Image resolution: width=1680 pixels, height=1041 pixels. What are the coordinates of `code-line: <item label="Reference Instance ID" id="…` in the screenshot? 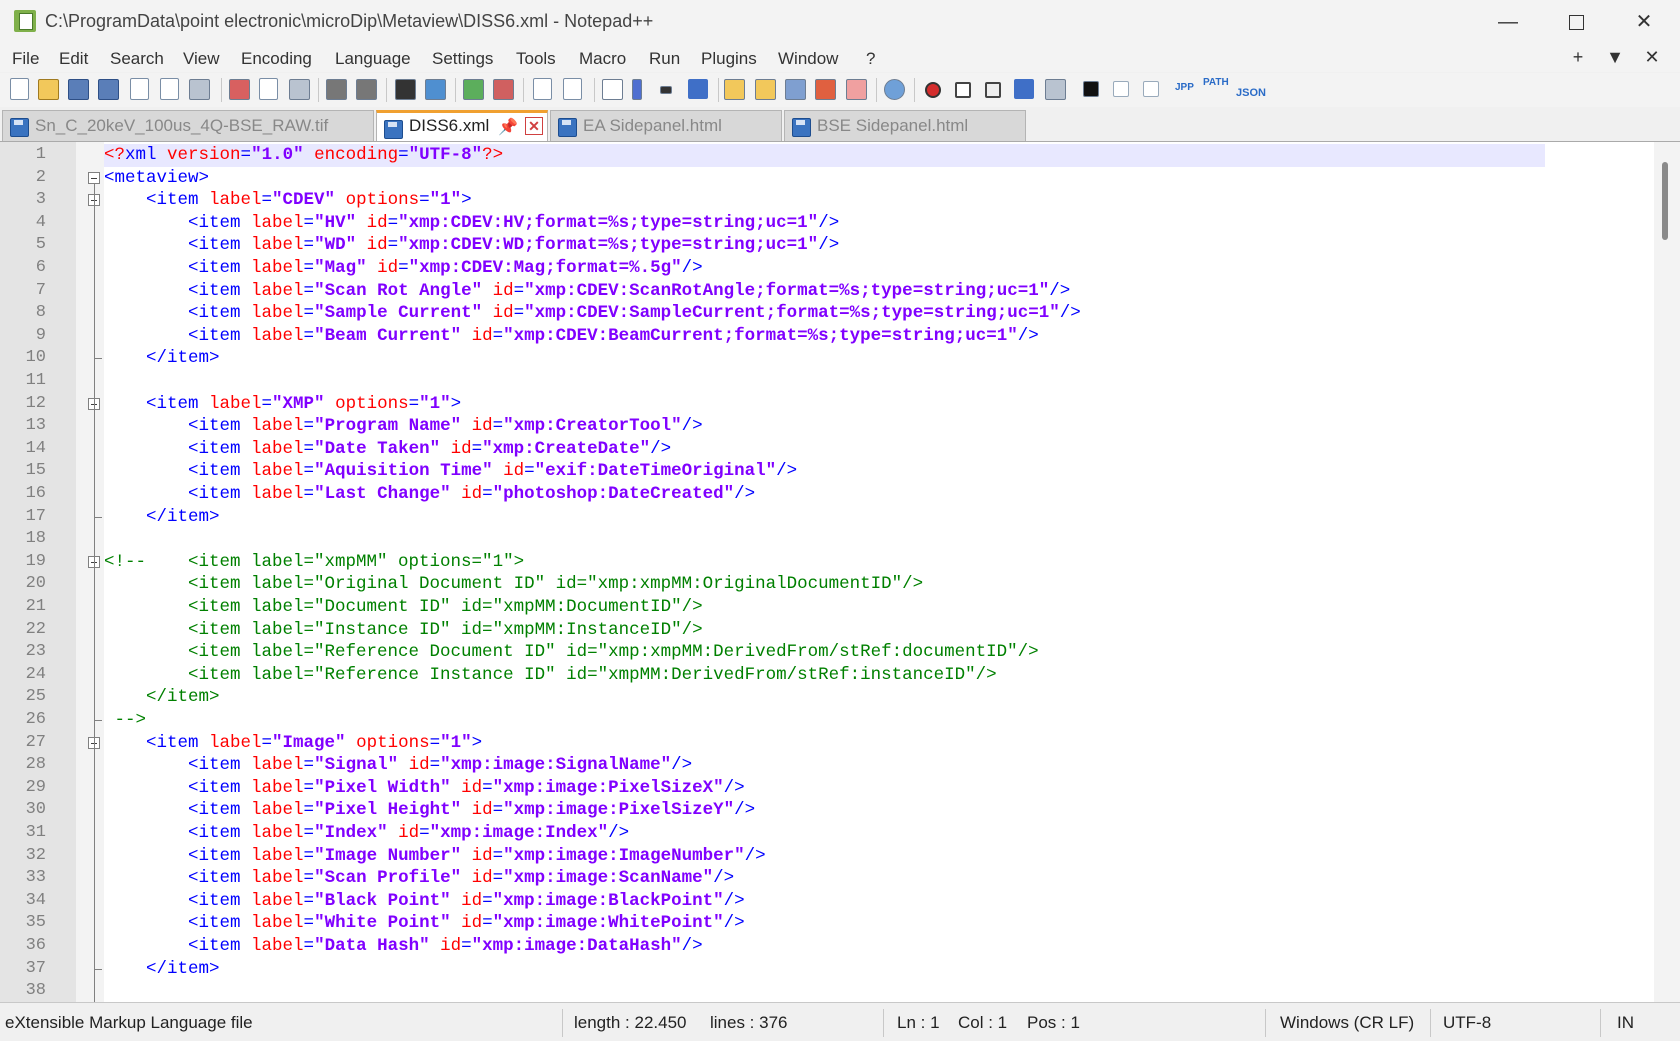 It's located at (550, 675).